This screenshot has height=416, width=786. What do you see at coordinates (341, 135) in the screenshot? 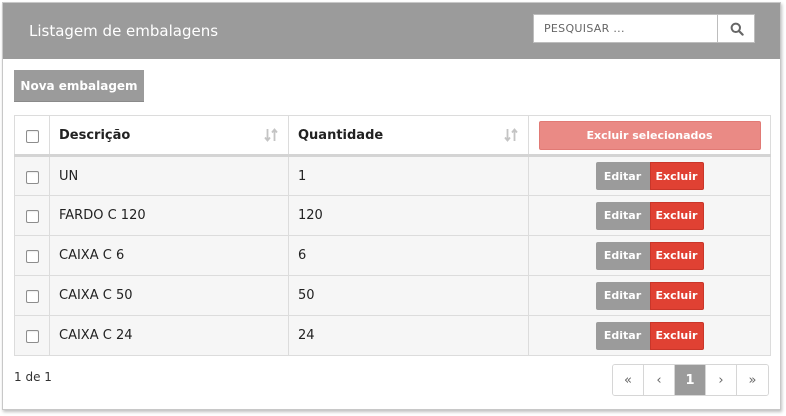
I see `column-header-label: Quantidade` at bounding box center [341, 135].